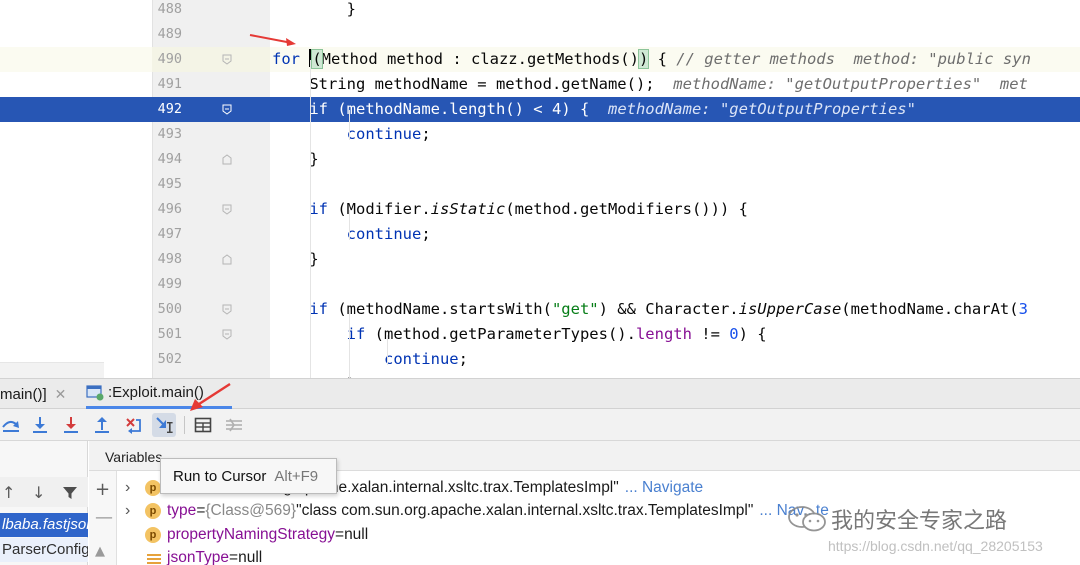 Image resolution: width=1080 pixels, height=565 pixels. I want to click on code-token: (methodName.length() <, so click(444, 109).